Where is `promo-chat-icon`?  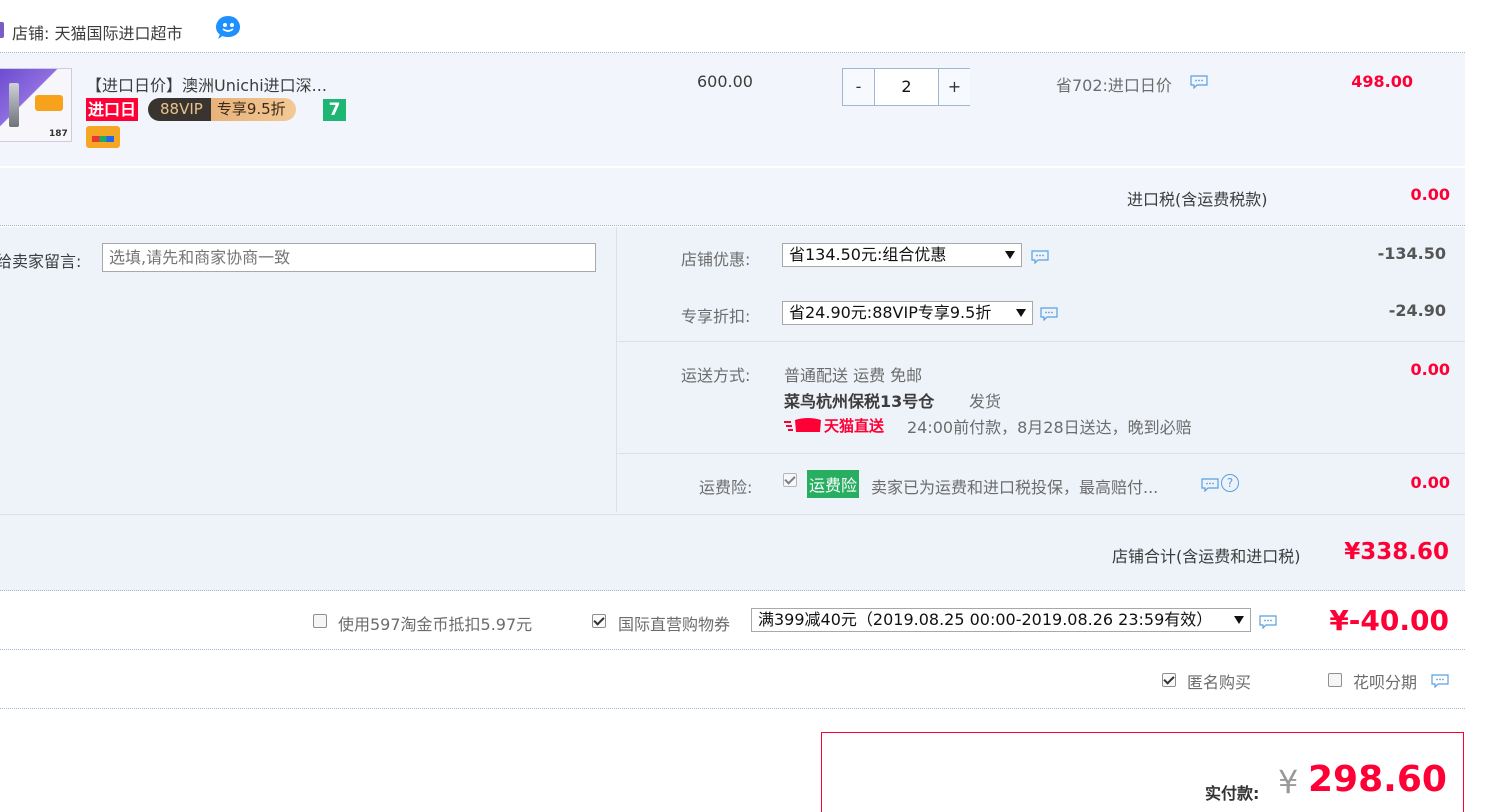
promo-chat-icon is located at coordinates (1199, 82).